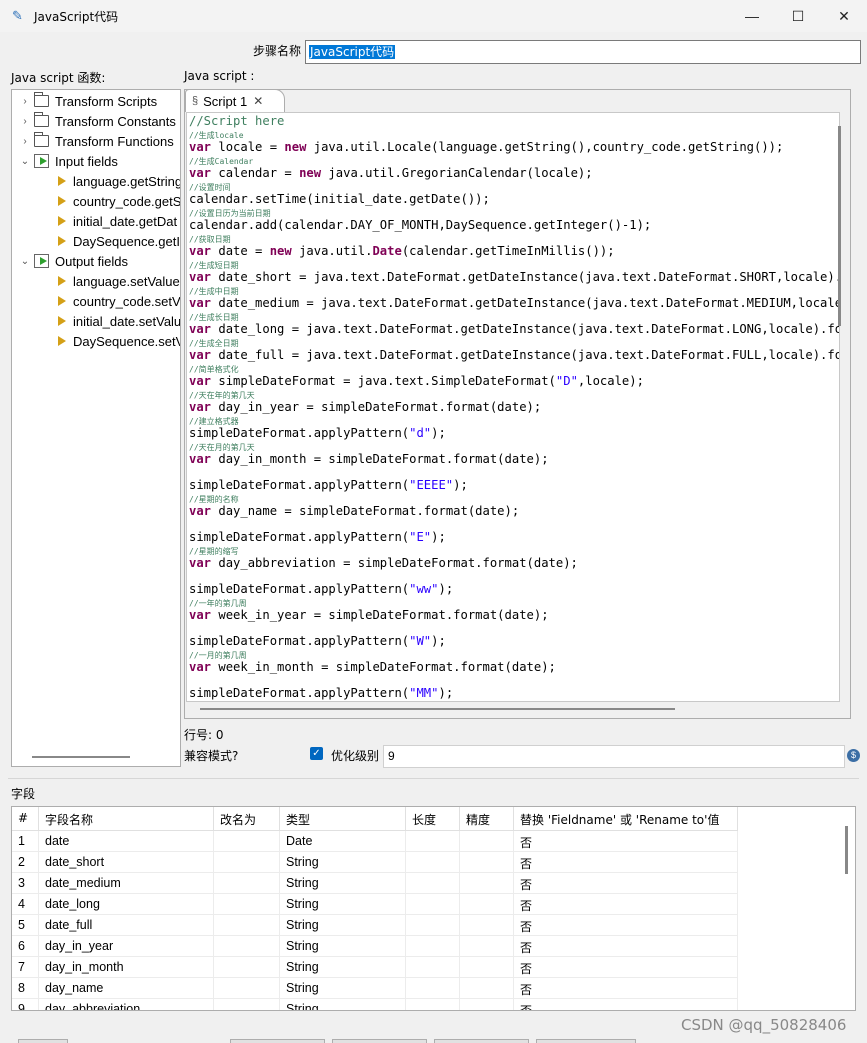 This screenshot has height=1043, width=867. Describe the element at coordinates (487, 819) in the screenshot. I see `column-header: 精度` at that location.